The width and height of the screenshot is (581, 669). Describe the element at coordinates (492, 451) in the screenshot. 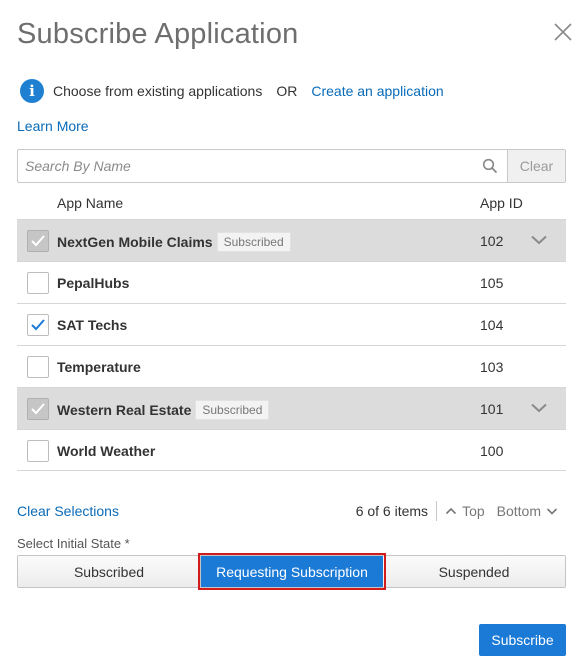

I see `app-id: 100` at that location.